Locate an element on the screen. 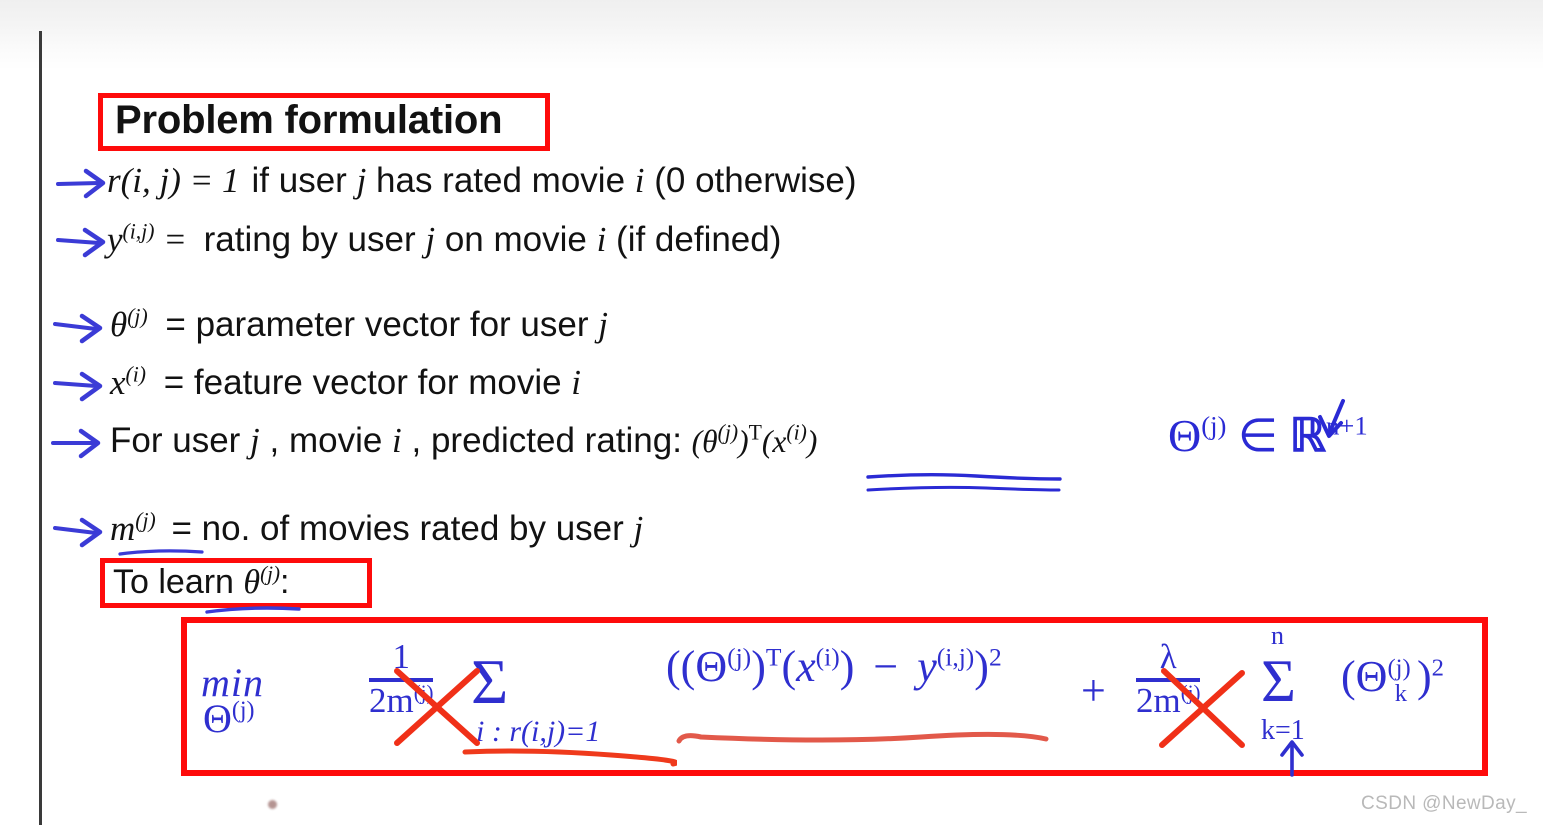 This screenshot has width=1543, height=825. m-user-j: j is located at coordinates (638, 528).